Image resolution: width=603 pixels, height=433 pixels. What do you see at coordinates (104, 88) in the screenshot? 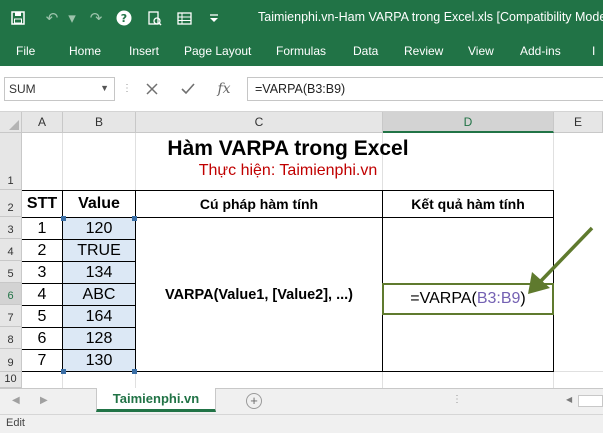
I see `chevron-down-icon: ▼` at bounding box center [104, 88].